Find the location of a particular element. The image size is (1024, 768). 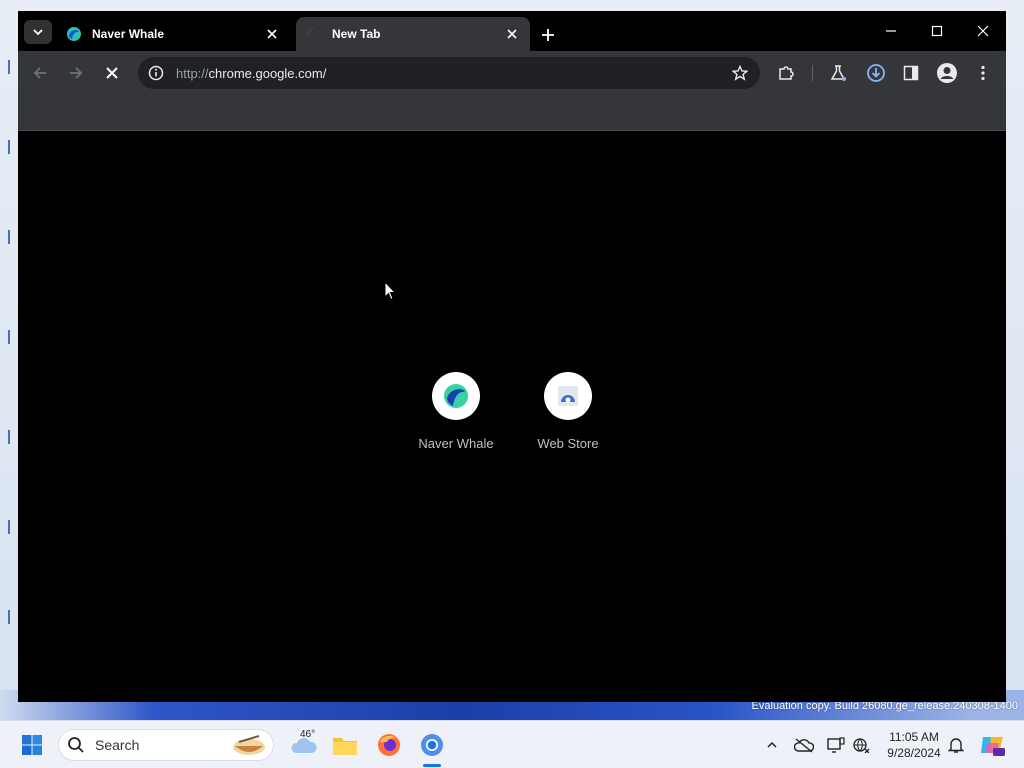

forward-button is located at coordinates (76, 73).